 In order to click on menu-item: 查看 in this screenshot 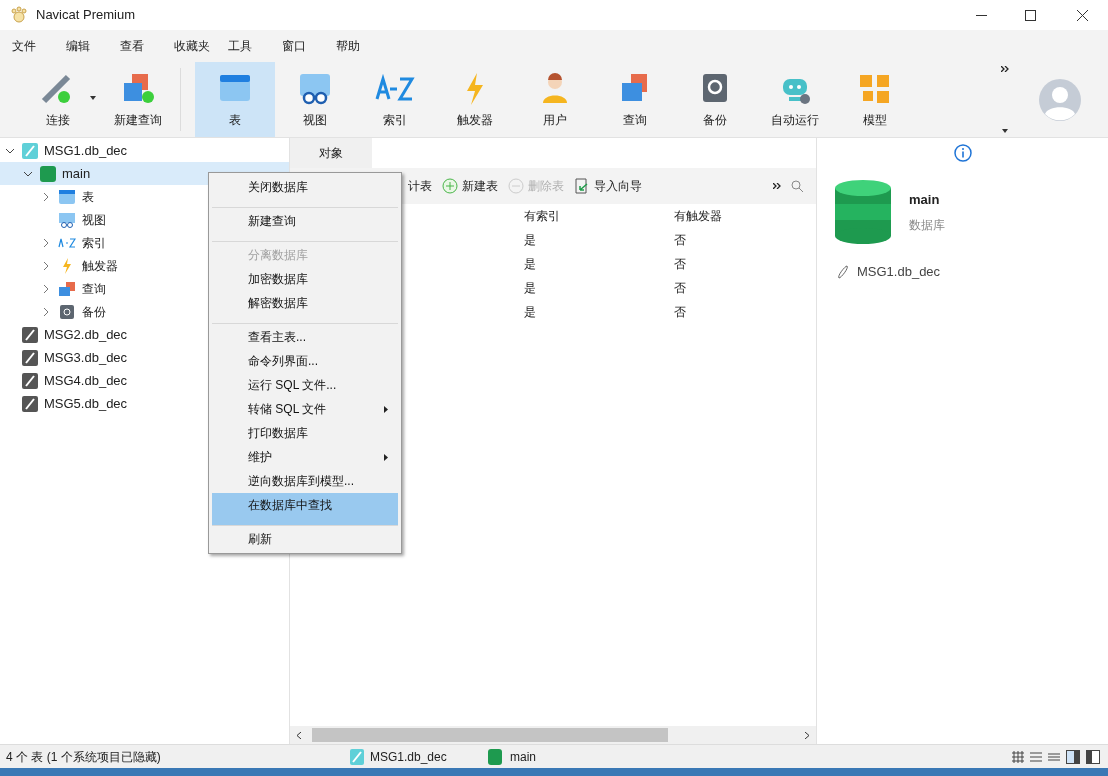, I will do `click(138, 46)`.